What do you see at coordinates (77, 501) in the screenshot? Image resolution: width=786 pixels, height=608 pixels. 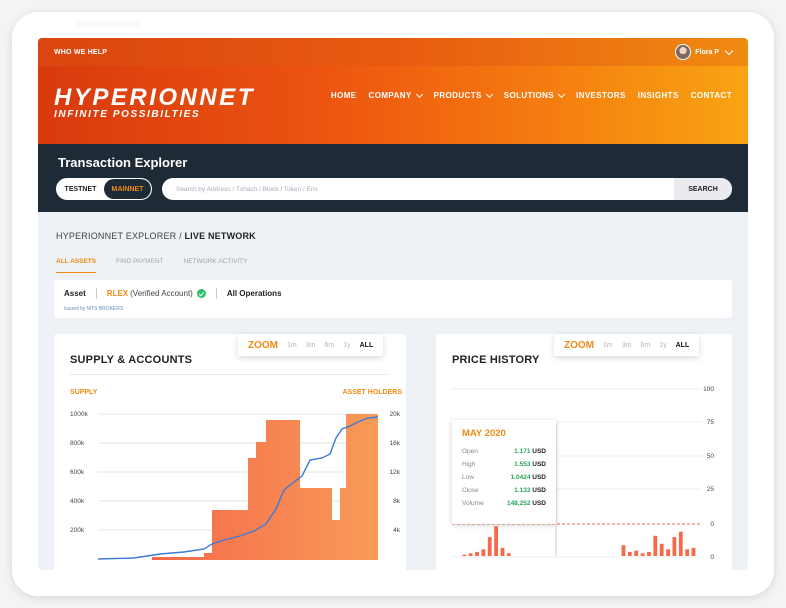 I see `tick-label: 400k` at bounding box center [77, 501].